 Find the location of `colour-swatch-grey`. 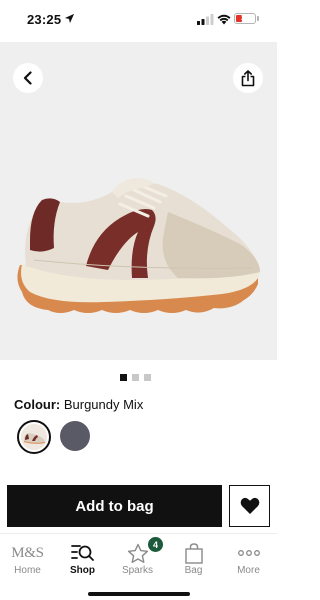

colour-swatch-grey is located at coordinates (75, 436).